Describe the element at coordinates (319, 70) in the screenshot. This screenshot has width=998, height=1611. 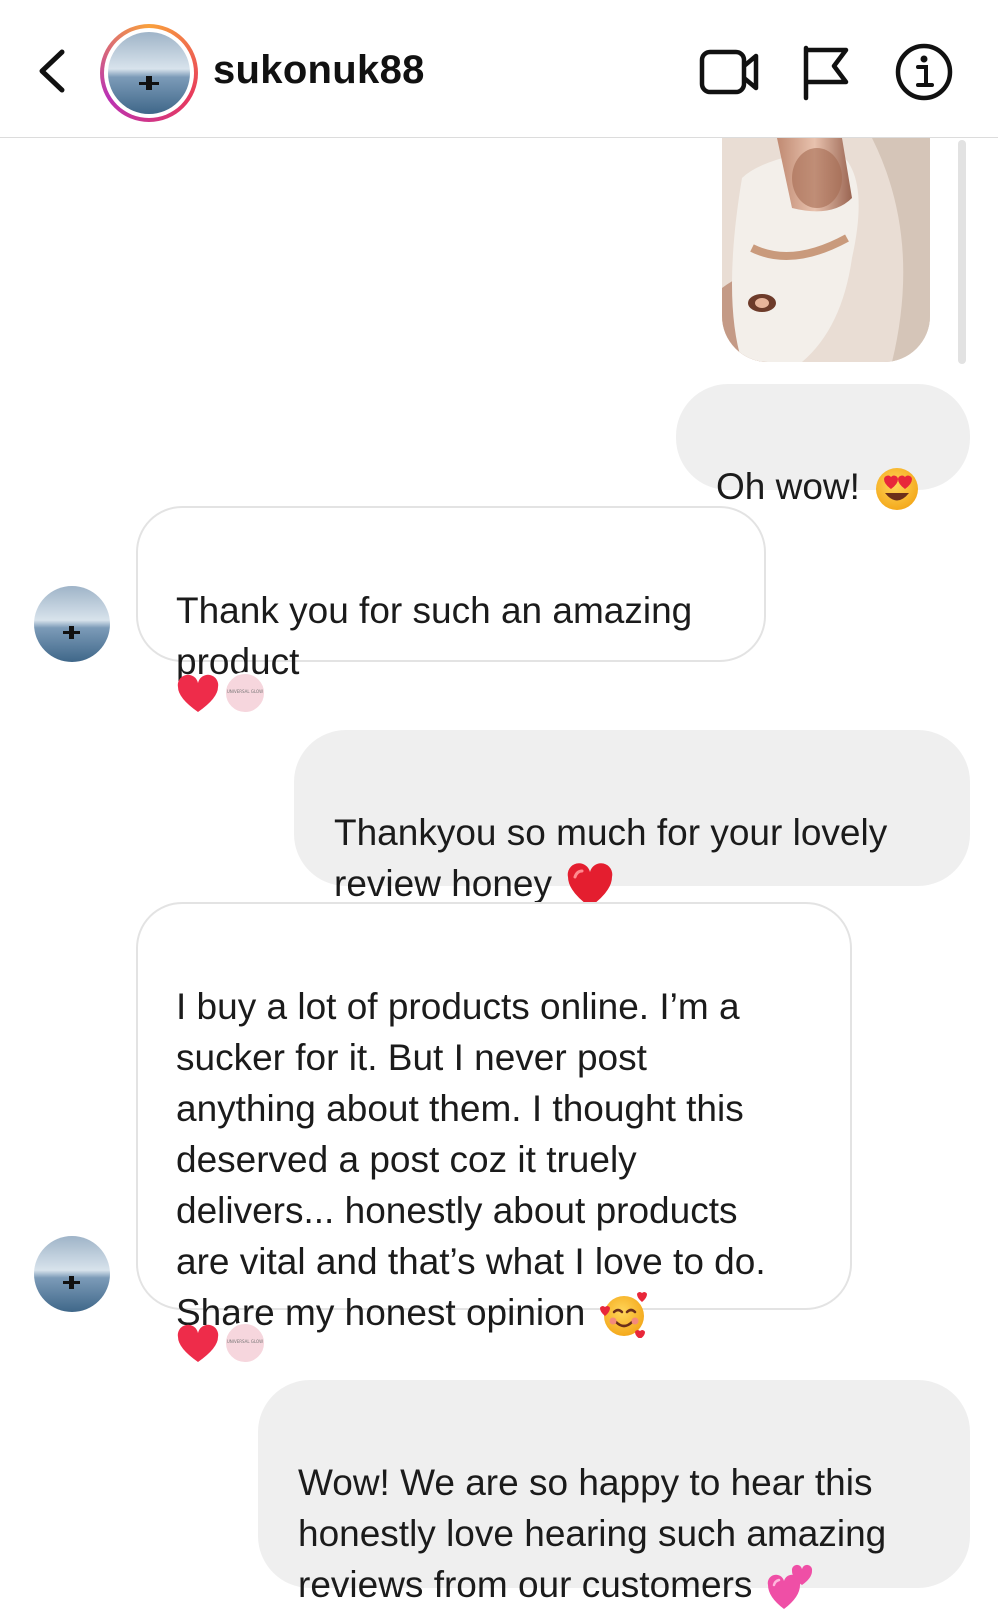
I see `chat-username: sukonuk88` at that location.